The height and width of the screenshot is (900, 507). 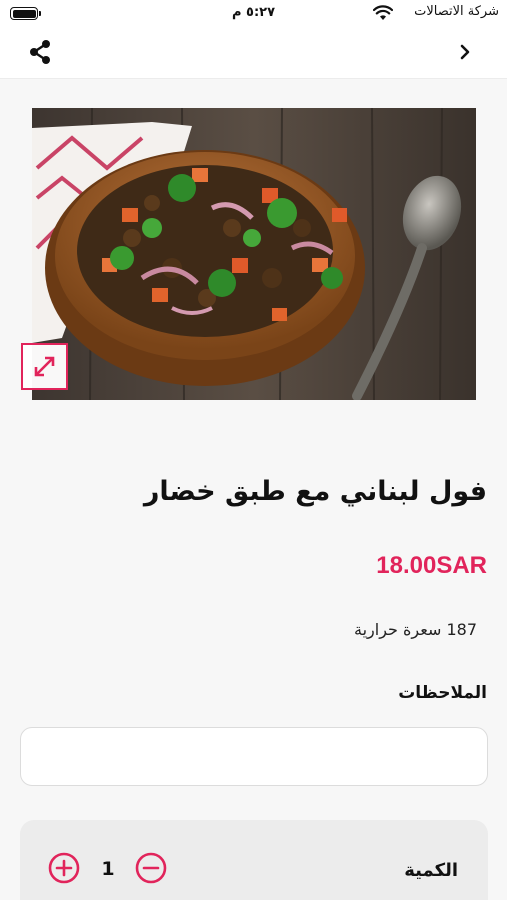 I want to click on expand-icon, so click(x=44, y=366).